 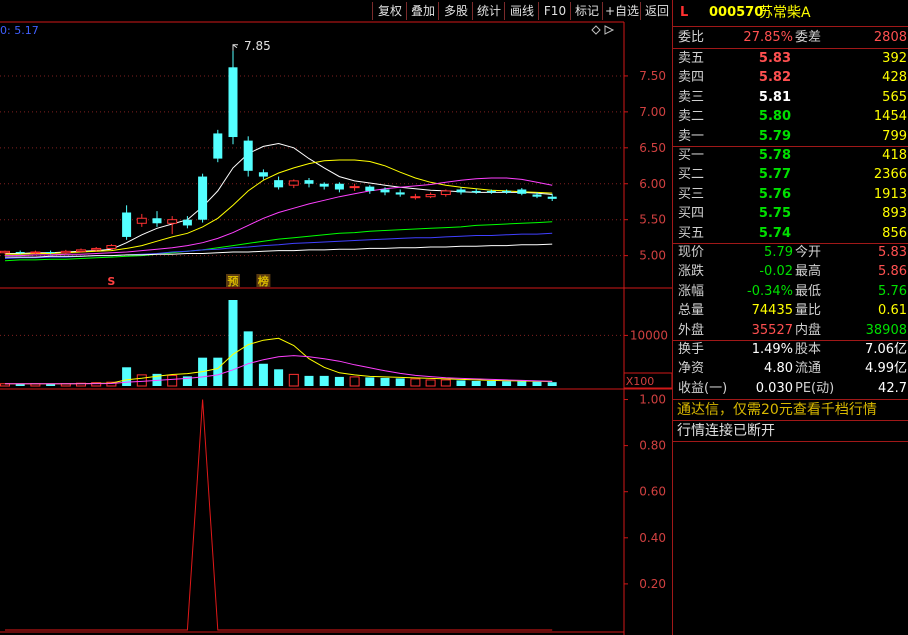 I want to click on ask-price: 5.80, so click(x=774, y=117).